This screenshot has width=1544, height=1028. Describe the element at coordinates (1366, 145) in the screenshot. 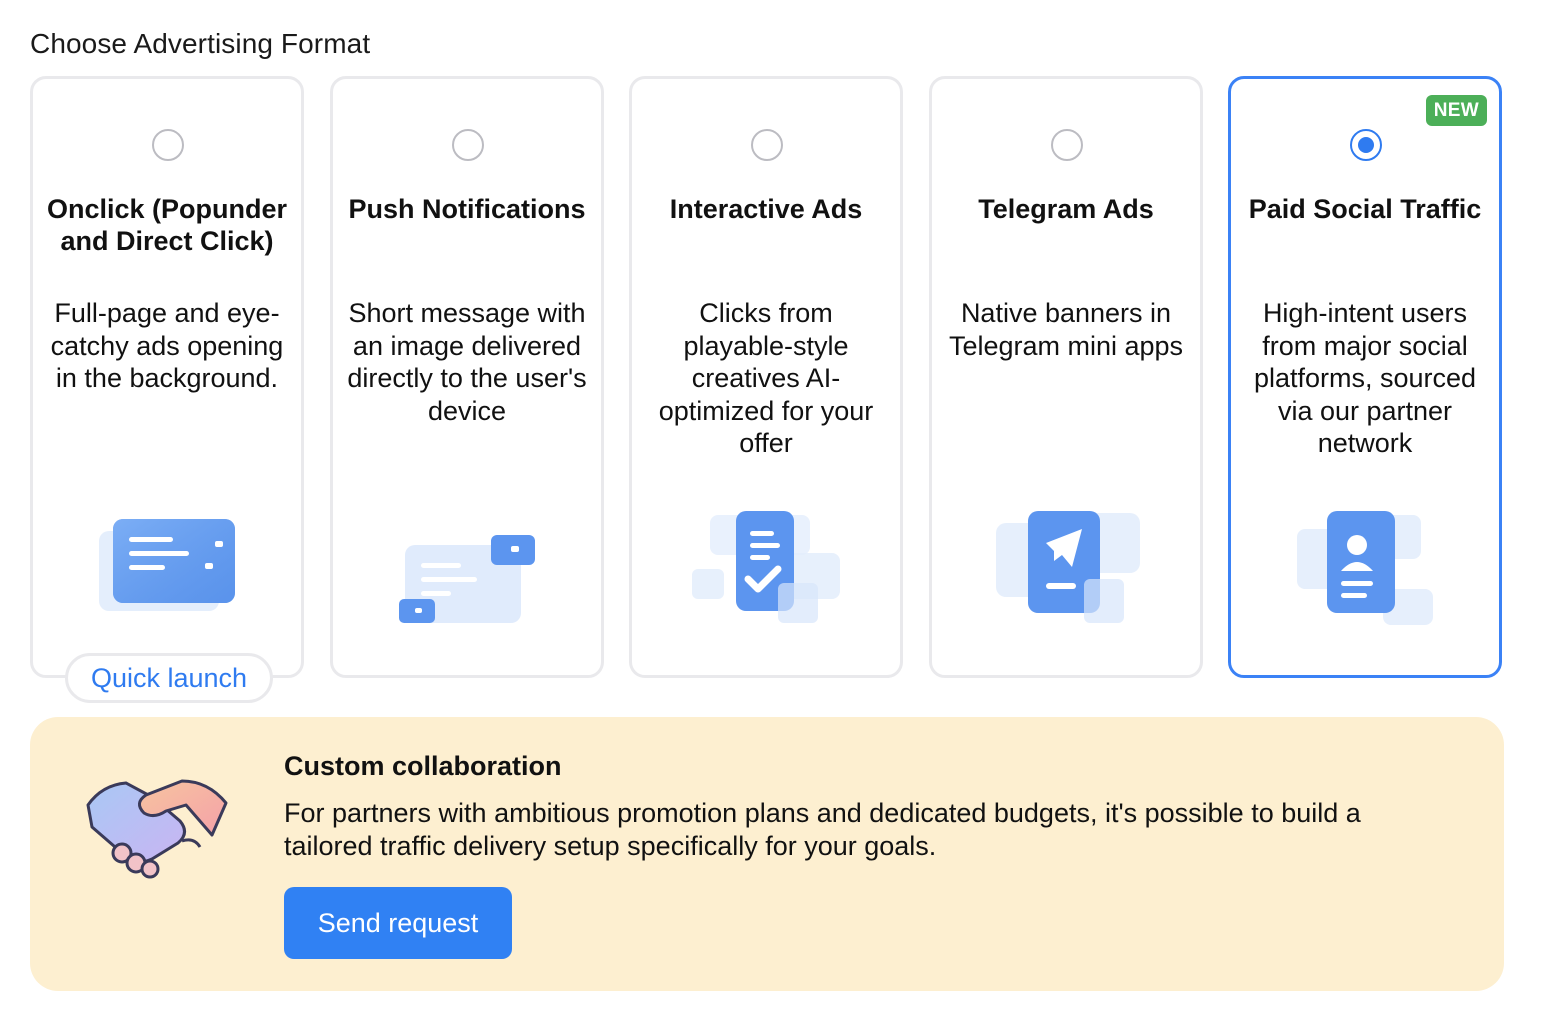

I see `format-radio-paid-social` at that location.